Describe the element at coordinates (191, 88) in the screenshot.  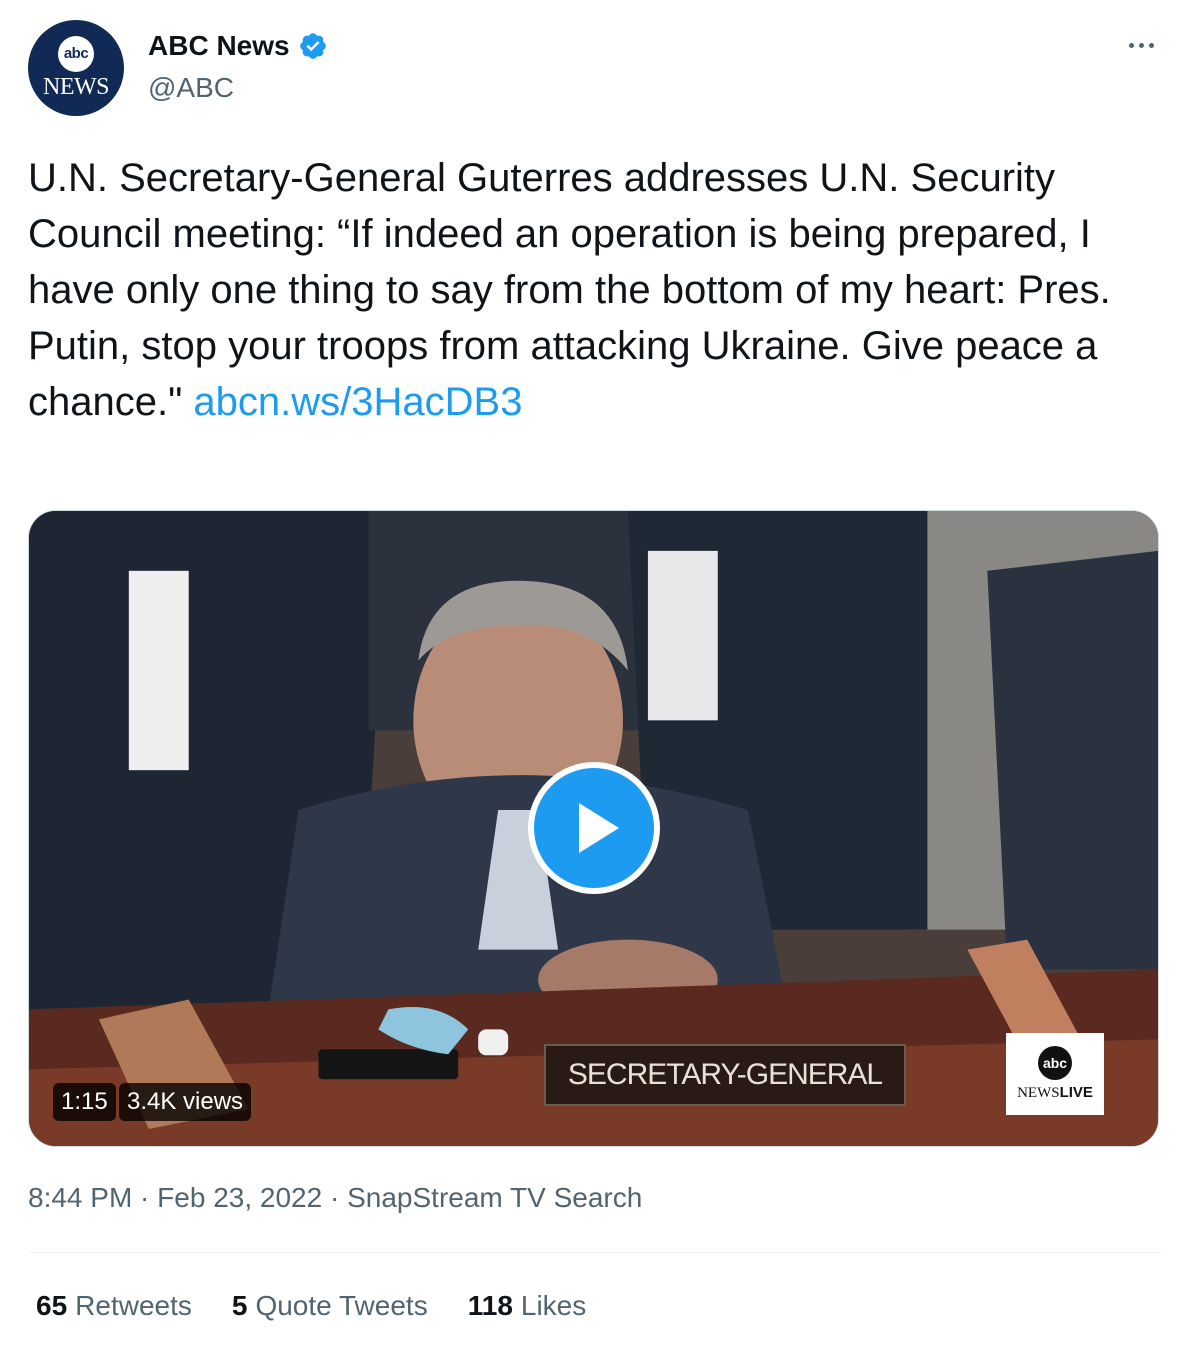
I see `handle: @ABC` at that location.